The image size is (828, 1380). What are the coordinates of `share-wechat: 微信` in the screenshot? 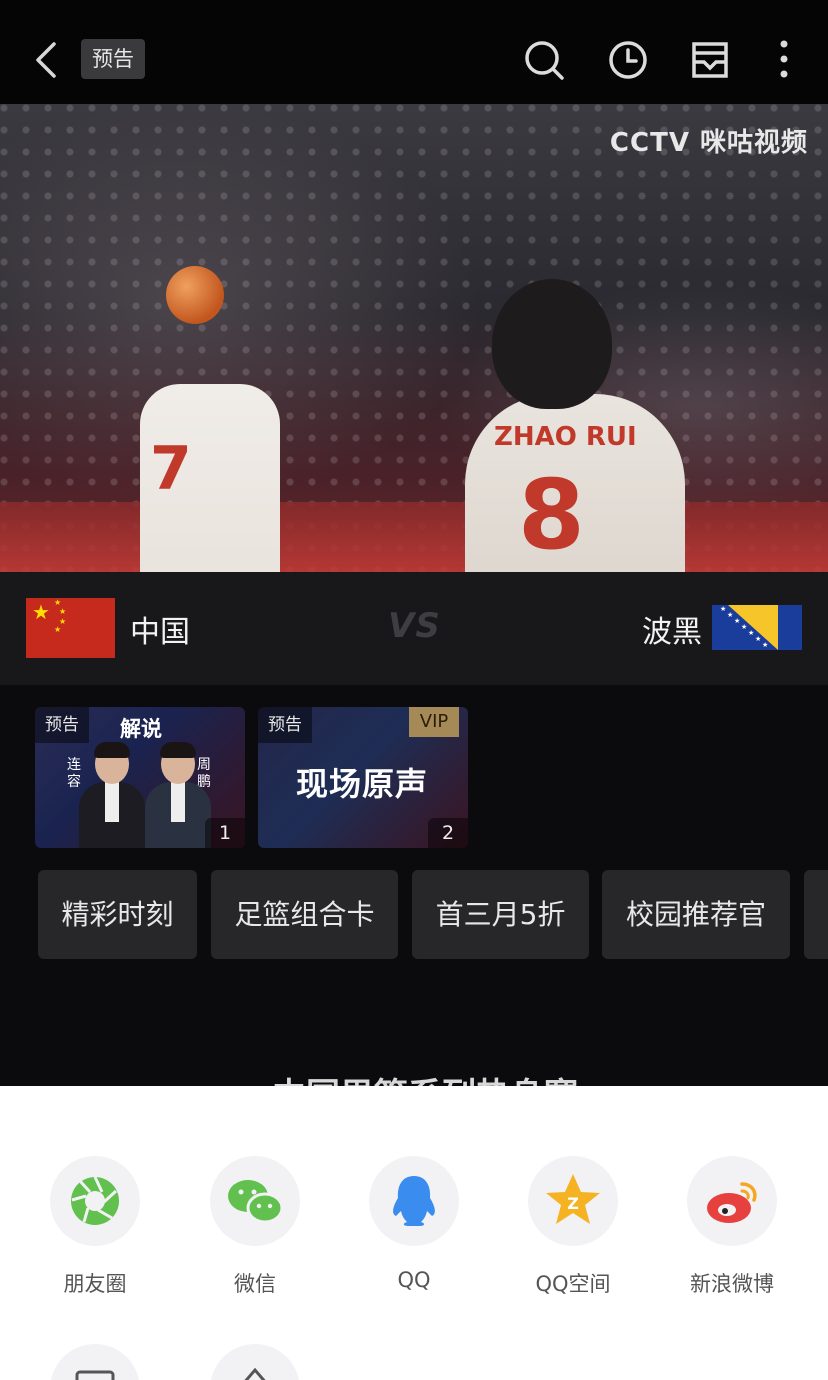 It's located at (255, 1227).